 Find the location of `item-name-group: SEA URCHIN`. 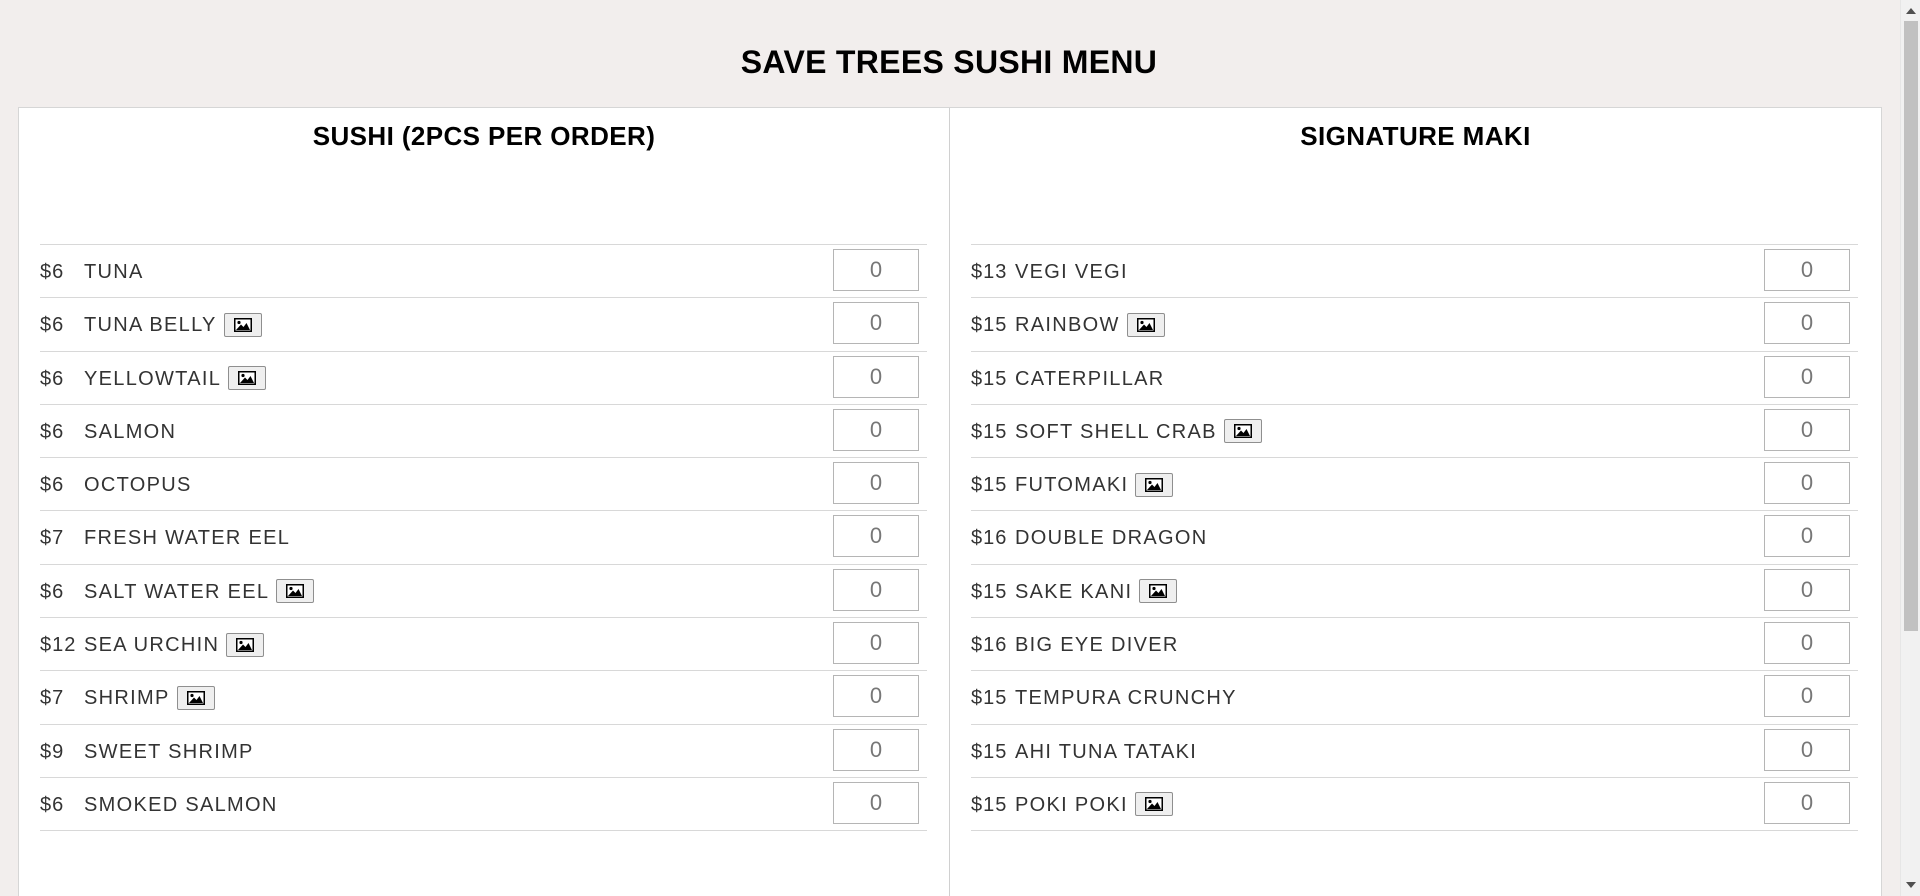

item-name-group: SEA URCHIN is located at coordinates (174, 644).